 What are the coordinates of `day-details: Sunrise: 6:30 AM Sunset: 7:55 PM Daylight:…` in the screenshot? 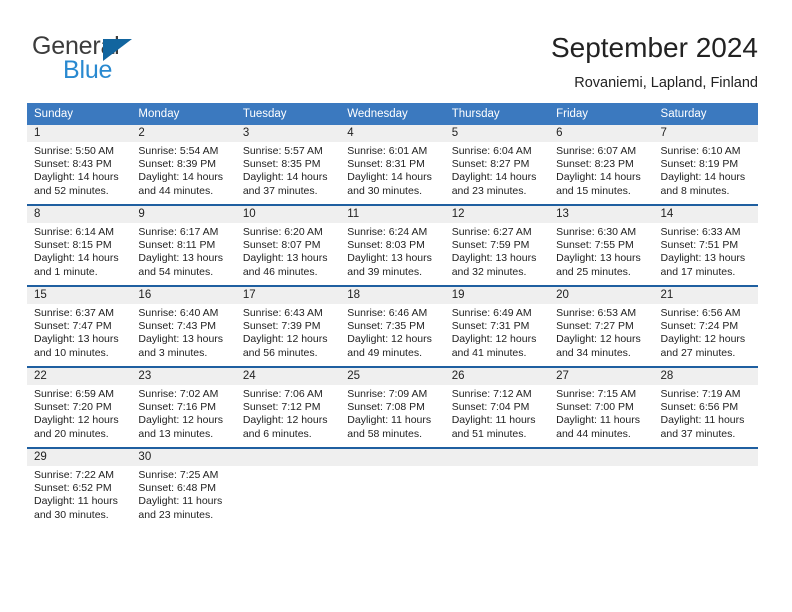 It's located at (601, 251).